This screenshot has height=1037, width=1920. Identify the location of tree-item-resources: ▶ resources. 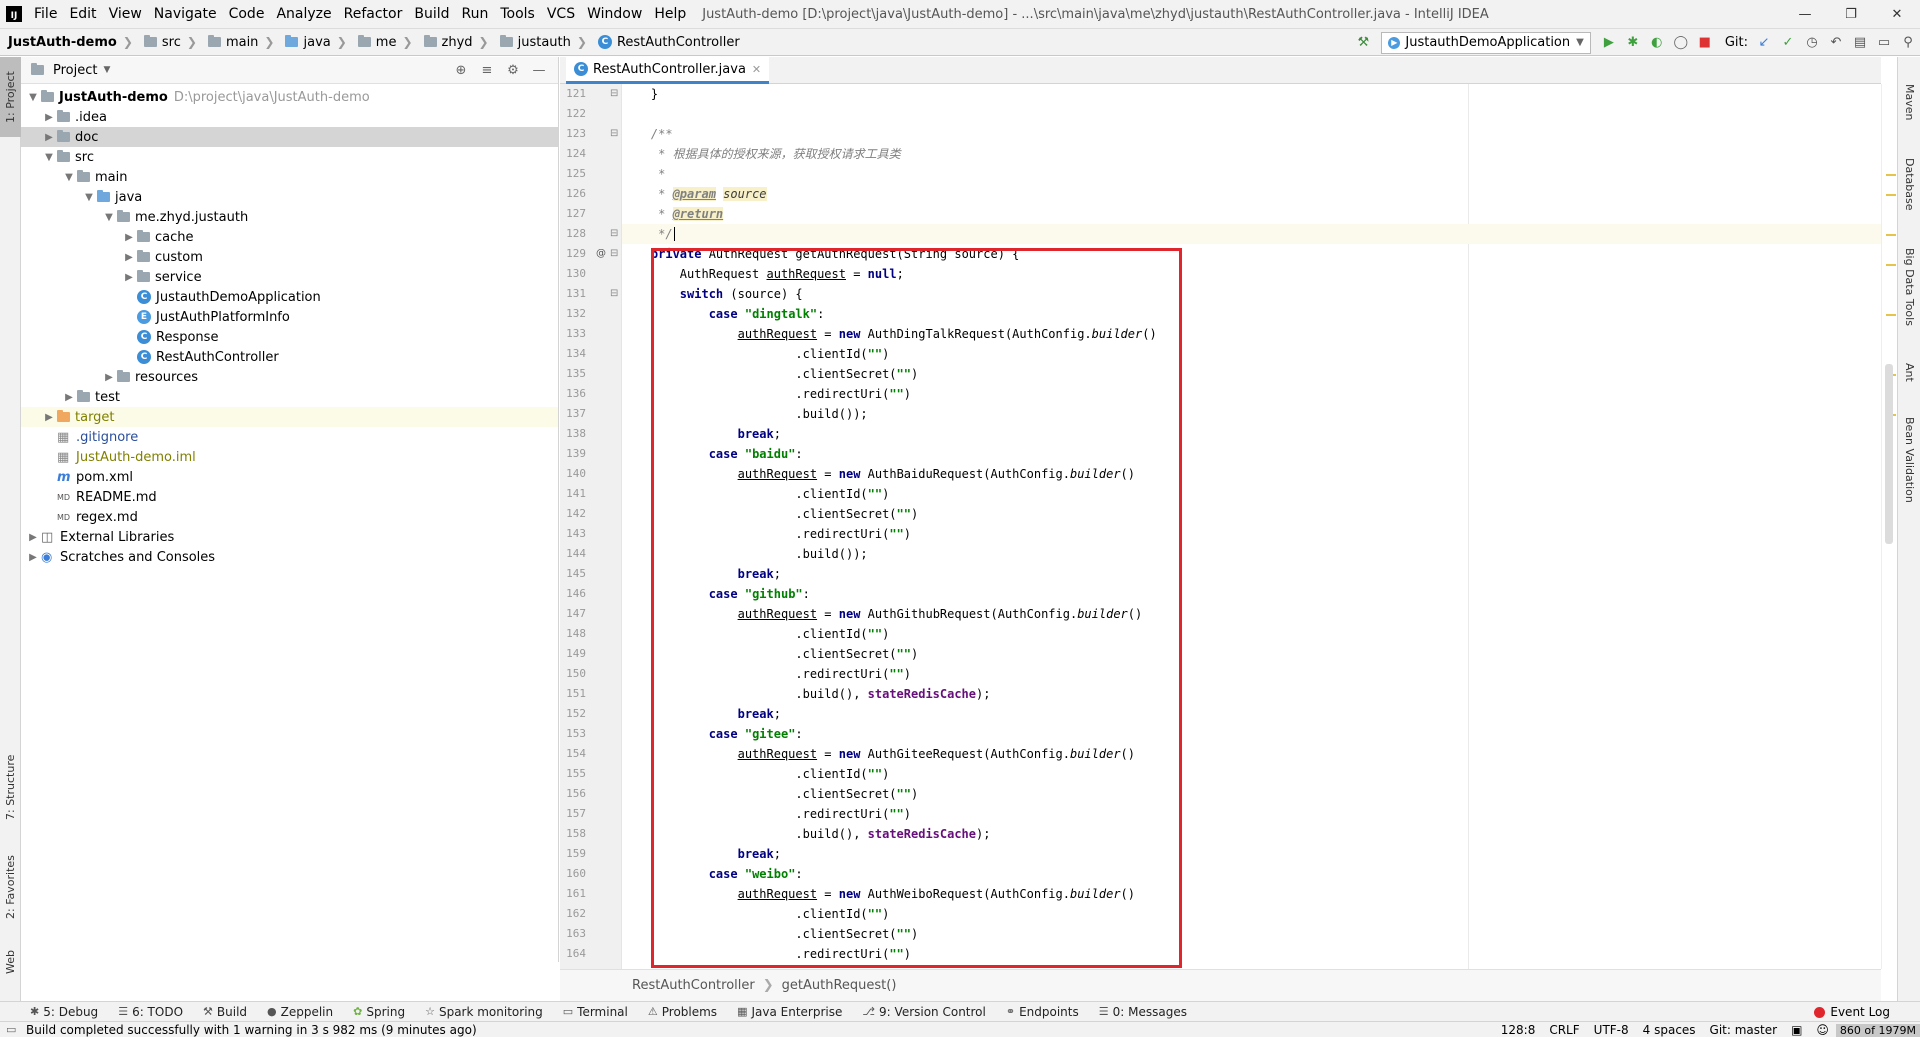
(289, 377).